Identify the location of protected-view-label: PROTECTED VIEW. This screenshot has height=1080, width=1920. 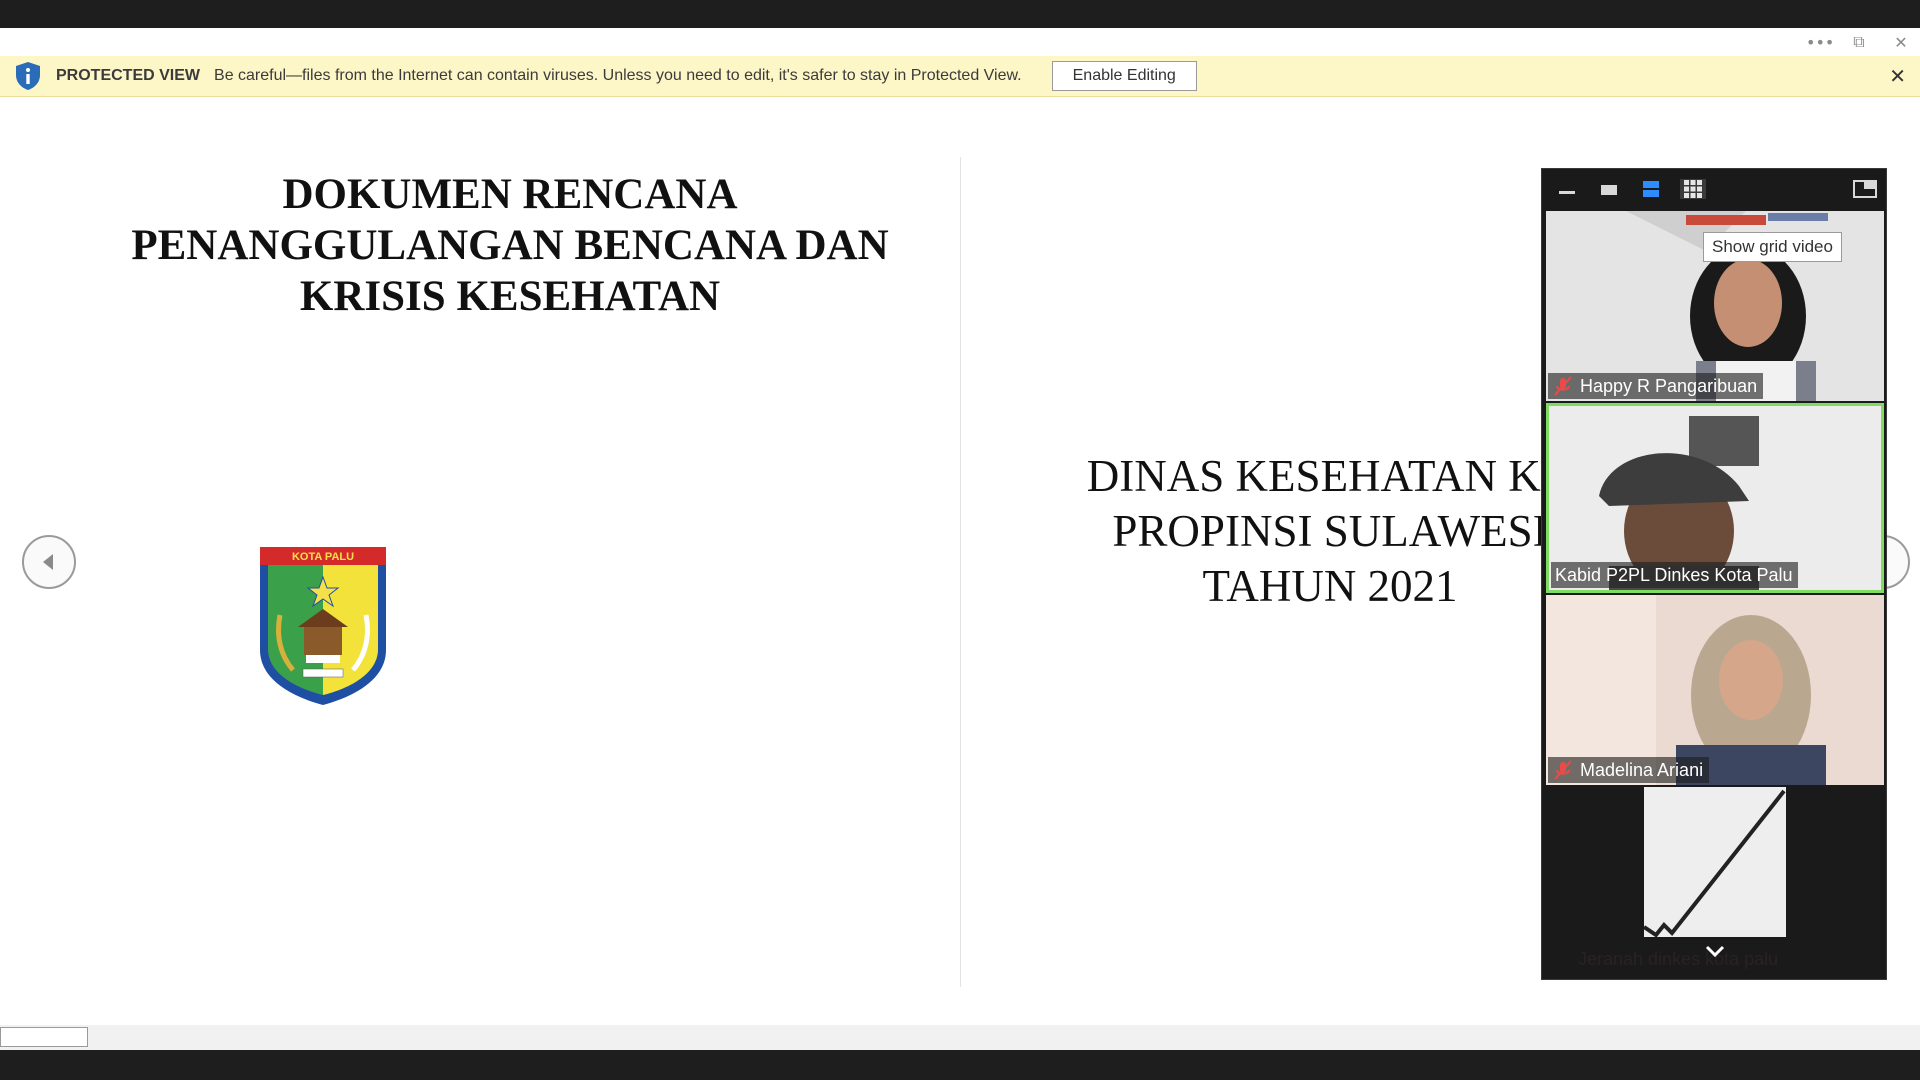
(128, 75).